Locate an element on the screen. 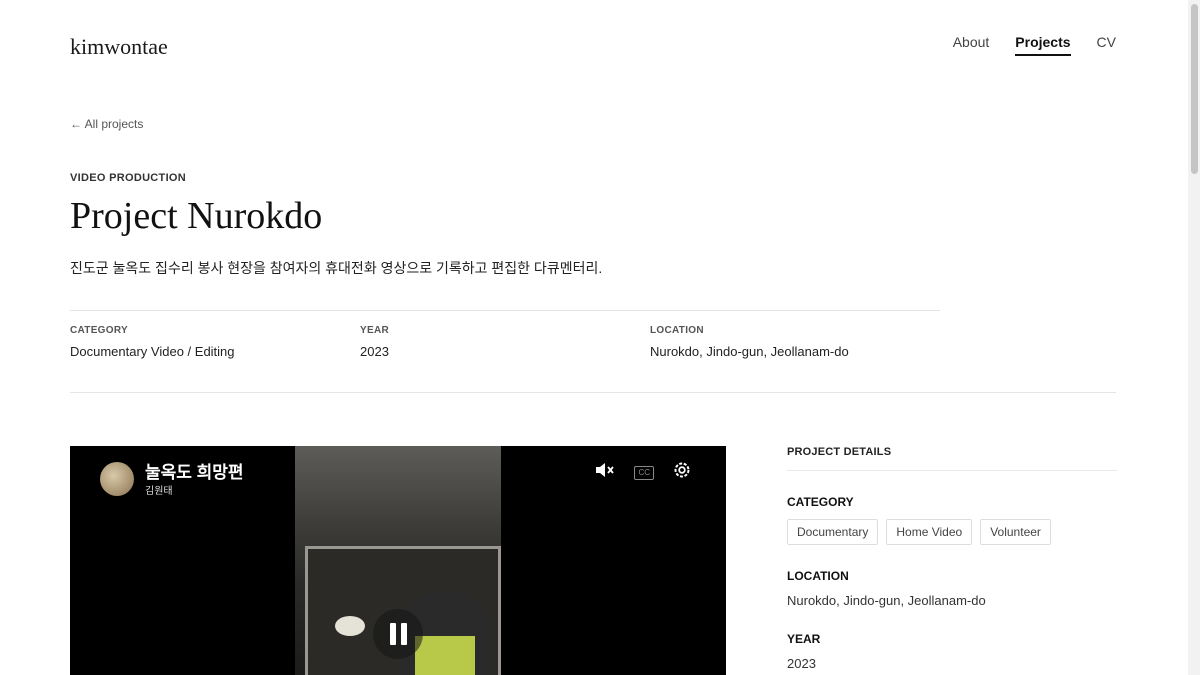  pause-button is located at coordinates (398, 634).